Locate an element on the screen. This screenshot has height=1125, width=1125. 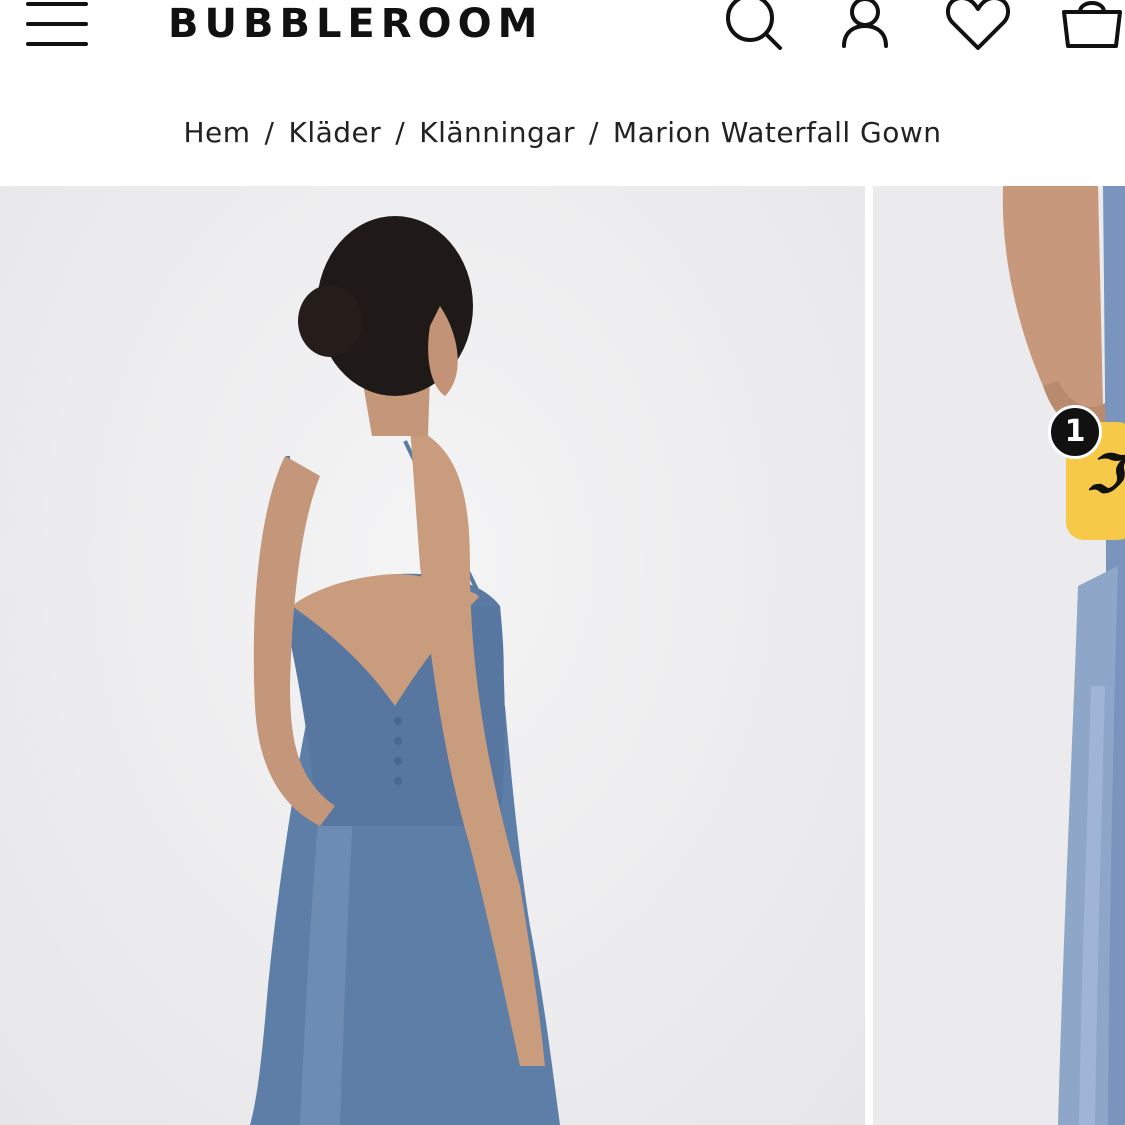
breadcrumb-item-dresses: Klänningar is located at coordinates (497, 132).